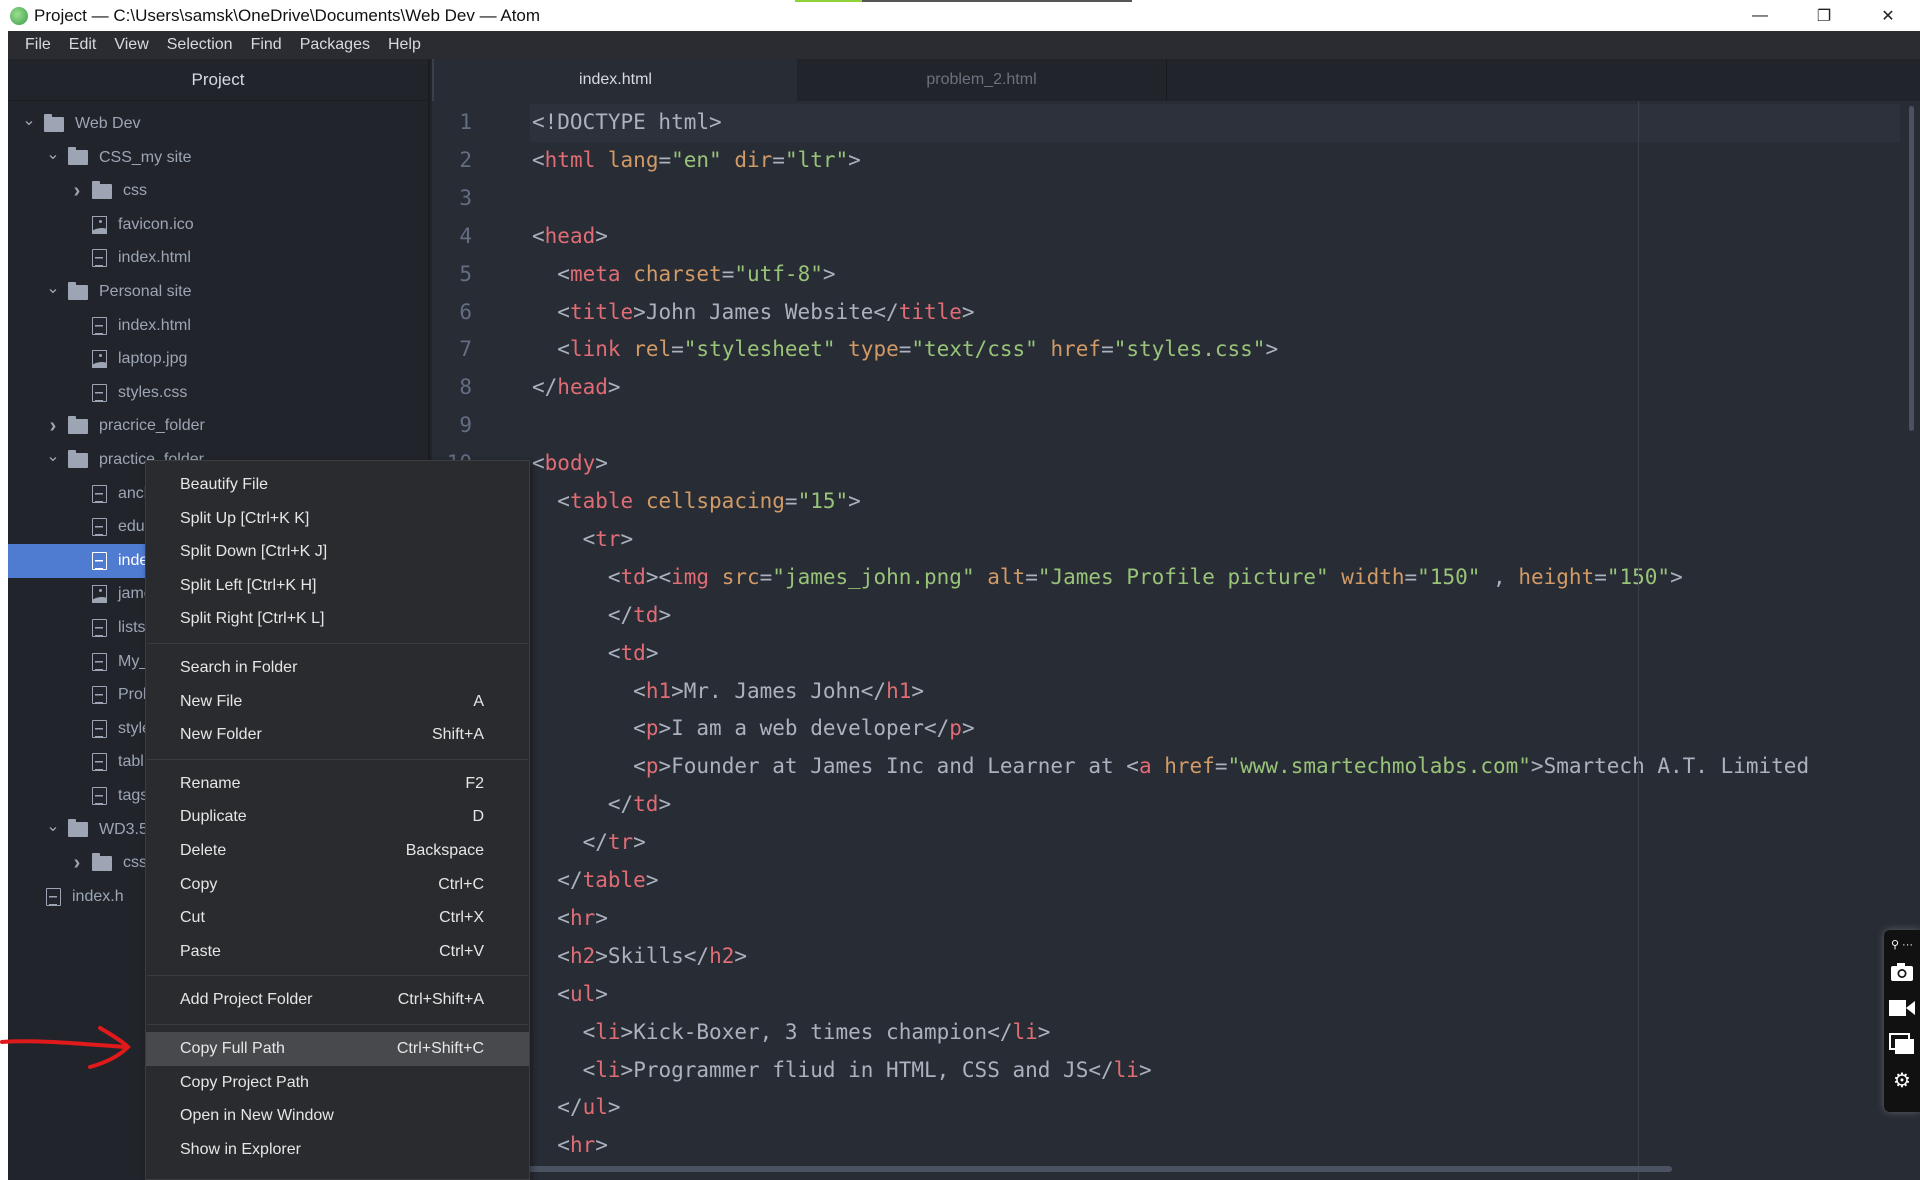  I want to click on menu-item-label: Open in New Window, so click(257, 1116).